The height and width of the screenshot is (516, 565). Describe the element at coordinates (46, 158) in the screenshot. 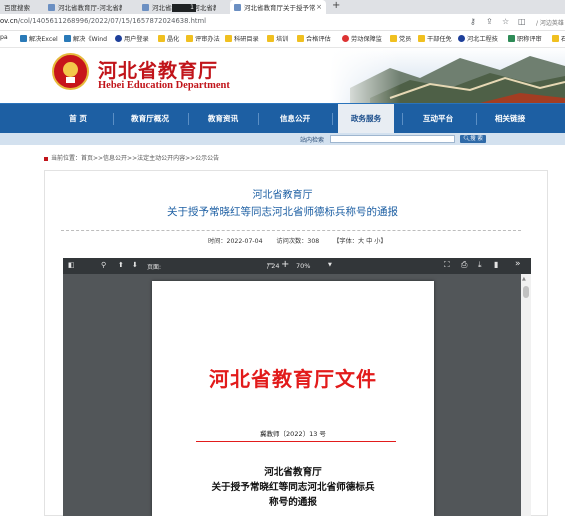

I see `location-marker-icon` at that location.